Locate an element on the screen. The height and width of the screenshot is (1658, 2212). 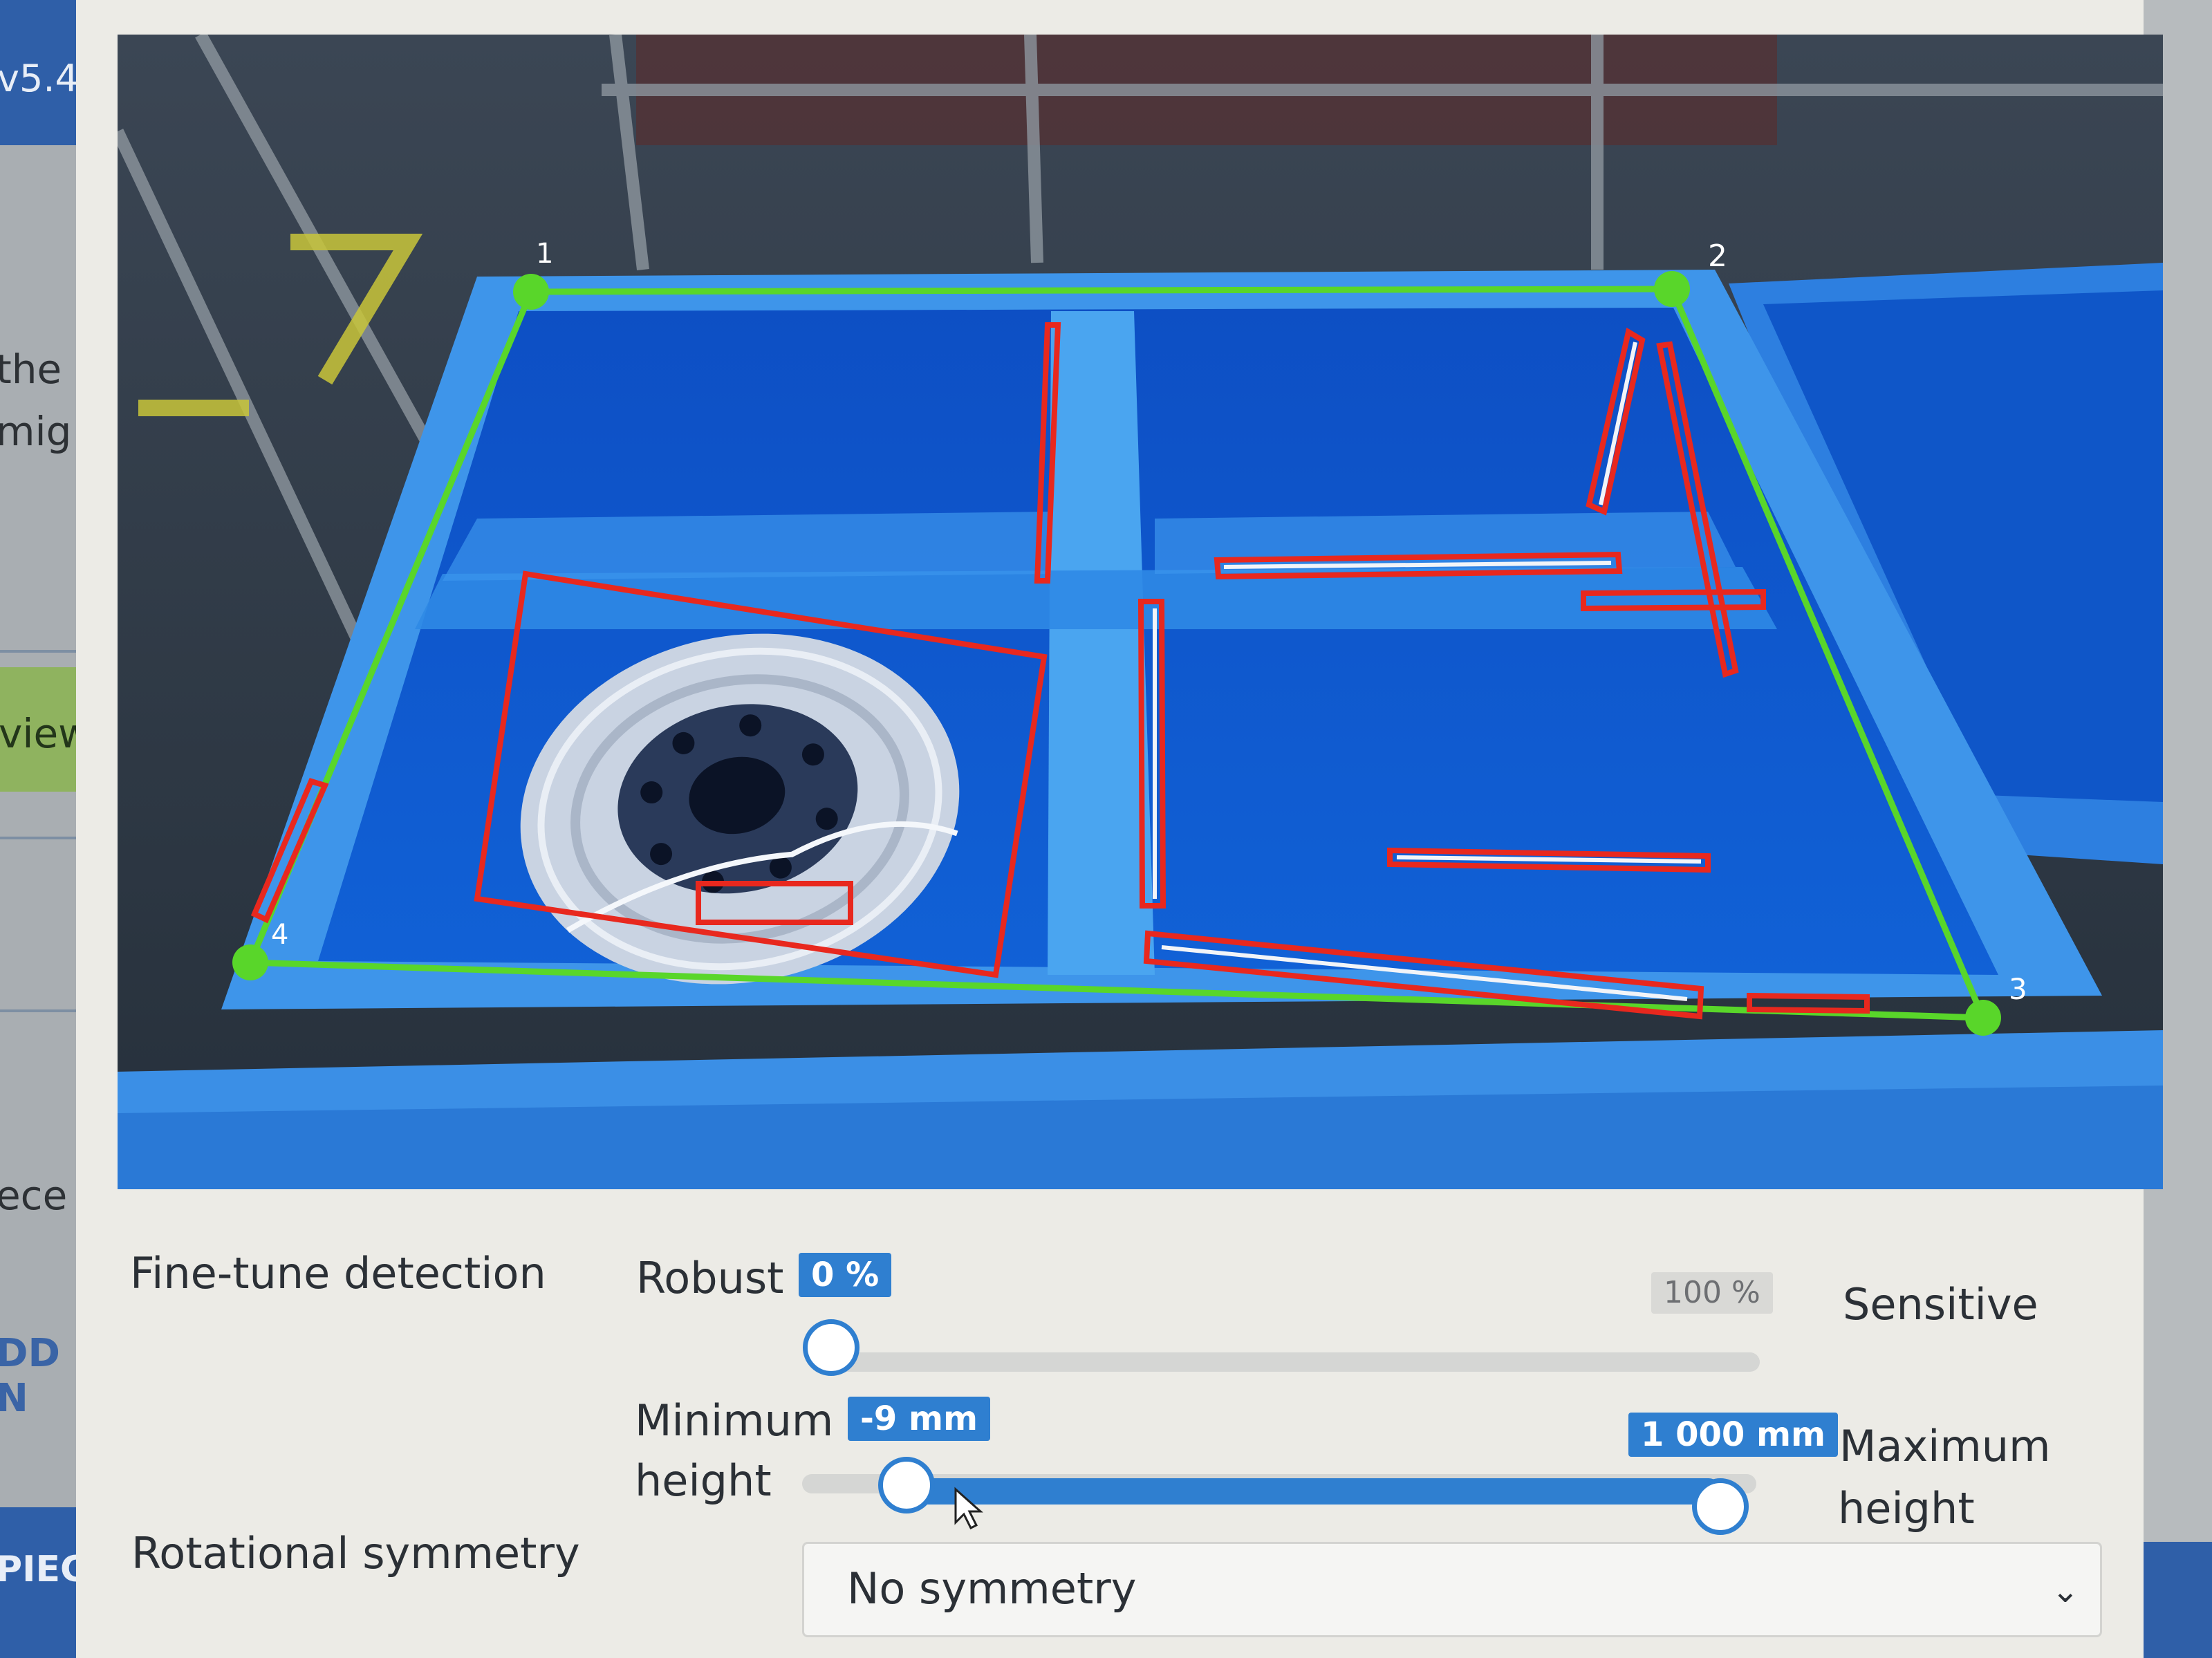
max-height-badge: 1 000 mm is located at coordinates (1733, 1435).